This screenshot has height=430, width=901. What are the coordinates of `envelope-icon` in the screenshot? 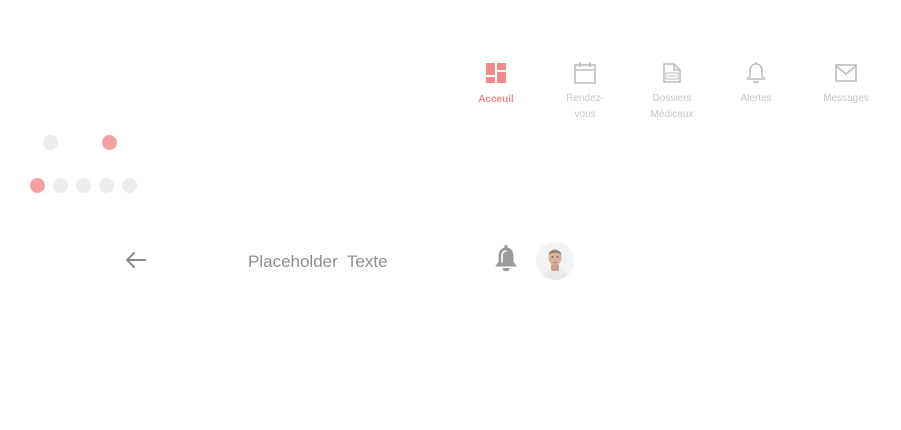 It's located at (846, 73).